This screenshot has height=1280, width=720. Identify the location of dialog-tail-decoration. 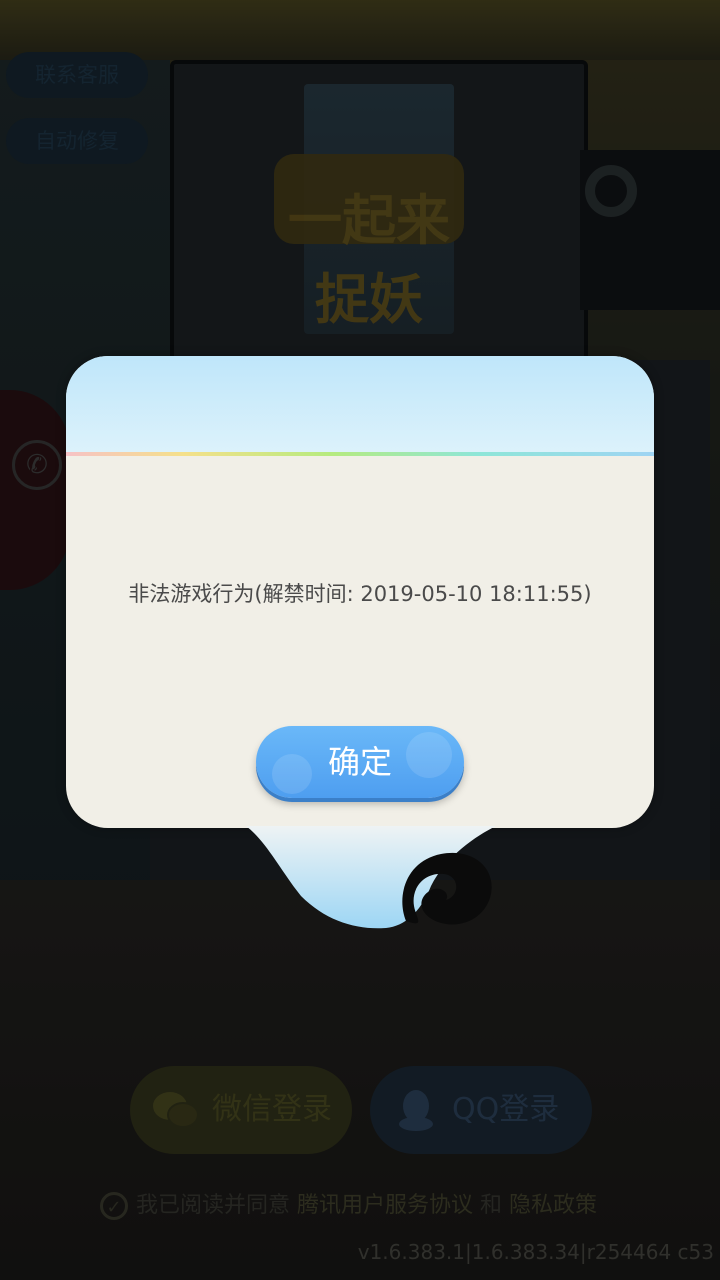
(371, 877).